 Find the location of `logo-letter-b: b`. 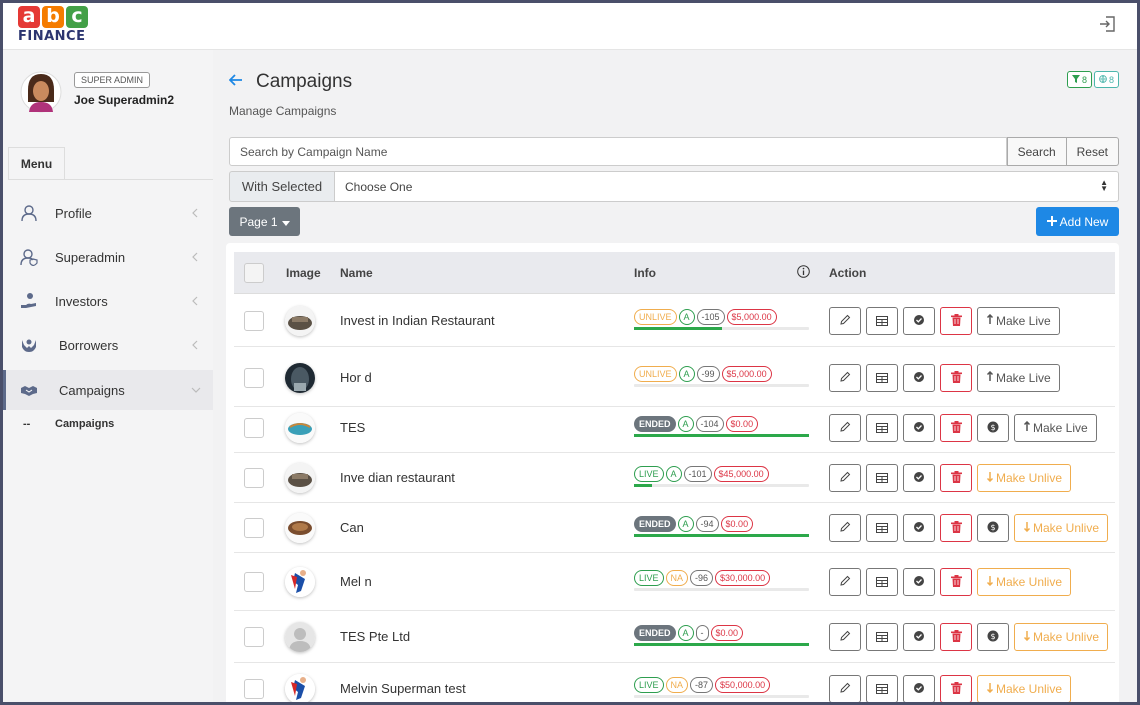

logo-letter-b: b is located at coordinates (53, 17).